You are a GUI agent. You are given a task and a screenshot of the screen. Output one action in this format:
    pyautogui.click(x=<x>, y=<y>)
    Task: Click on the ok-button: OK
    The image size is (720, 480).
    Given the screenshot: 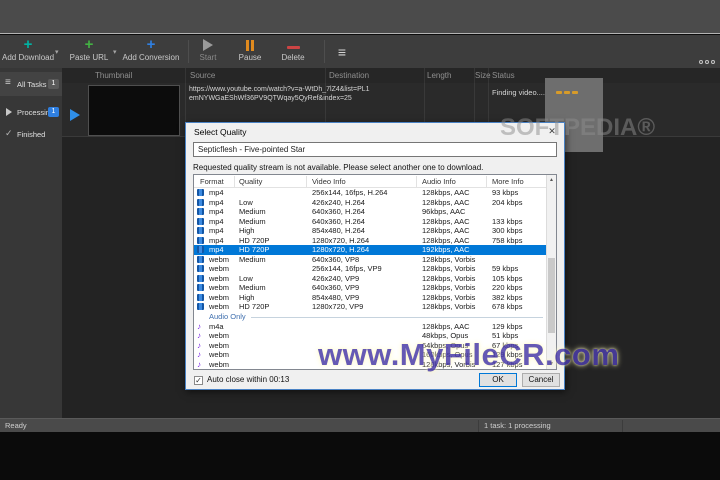 What is the action you would take?
    pyautogui.click(x=498, y=380)
    